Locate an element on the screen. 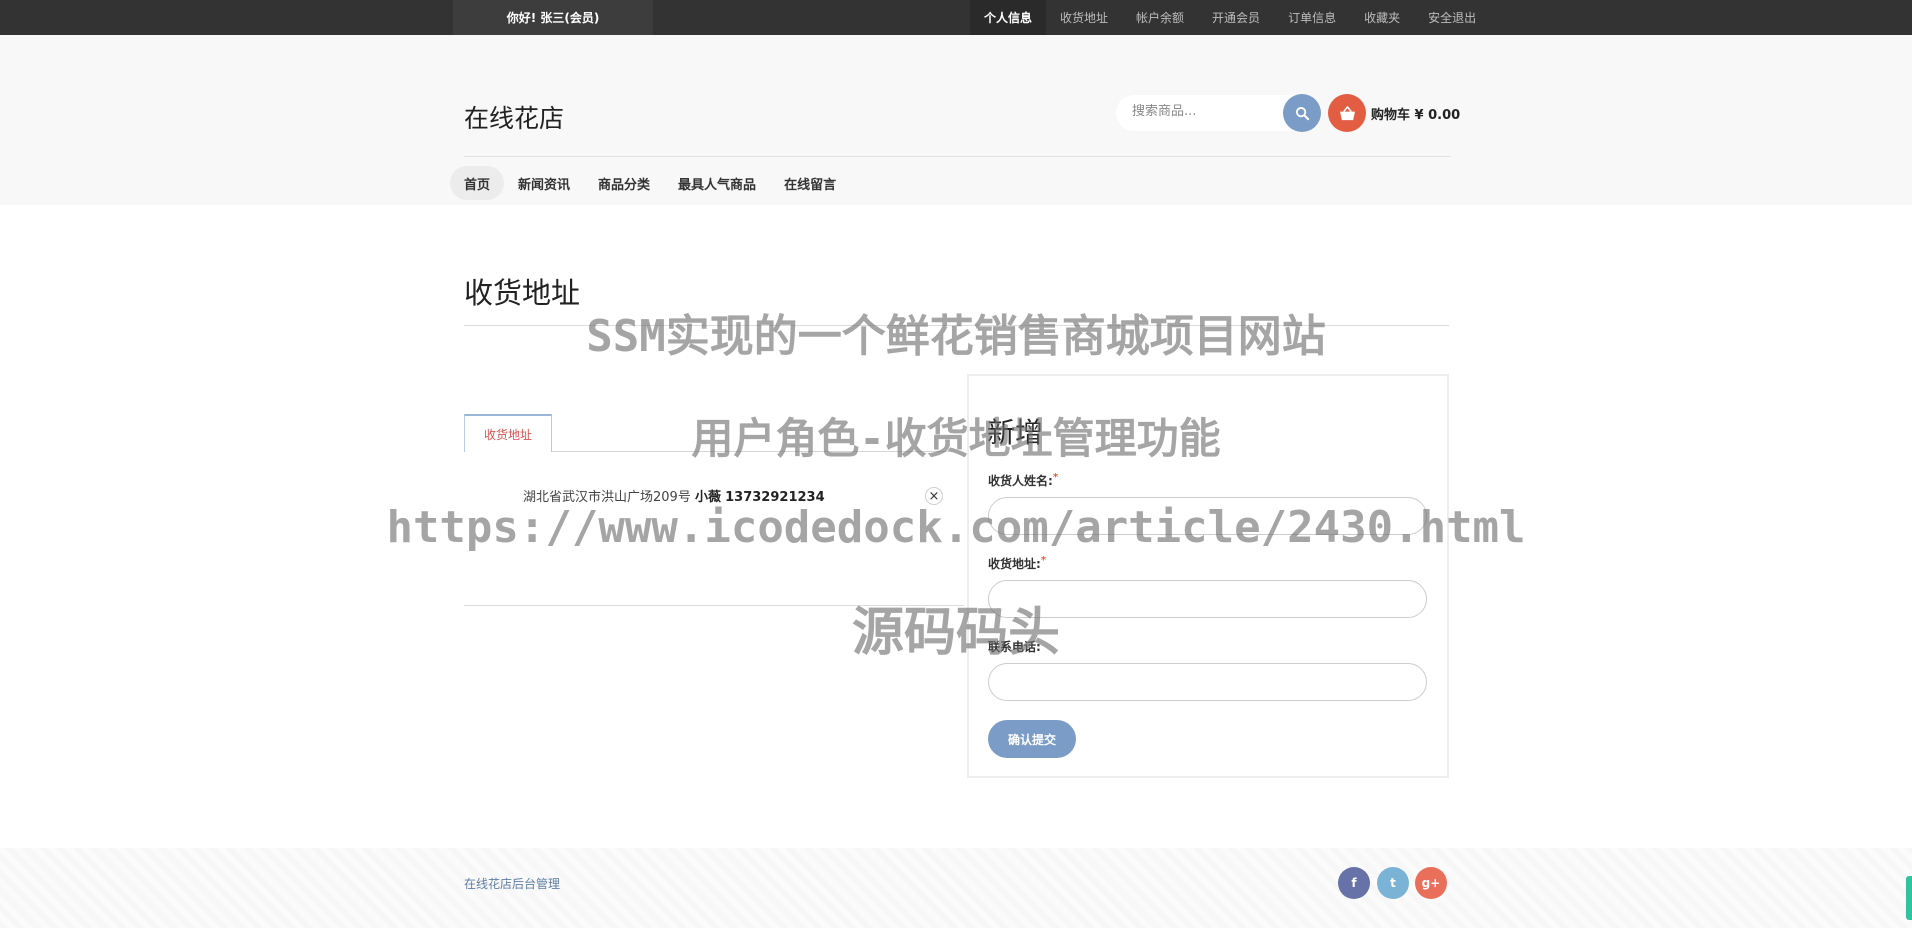 Image resolution: width=1912 pixels, height=928 pixels. facebook-button: f is located at coordinates (1354, 883).